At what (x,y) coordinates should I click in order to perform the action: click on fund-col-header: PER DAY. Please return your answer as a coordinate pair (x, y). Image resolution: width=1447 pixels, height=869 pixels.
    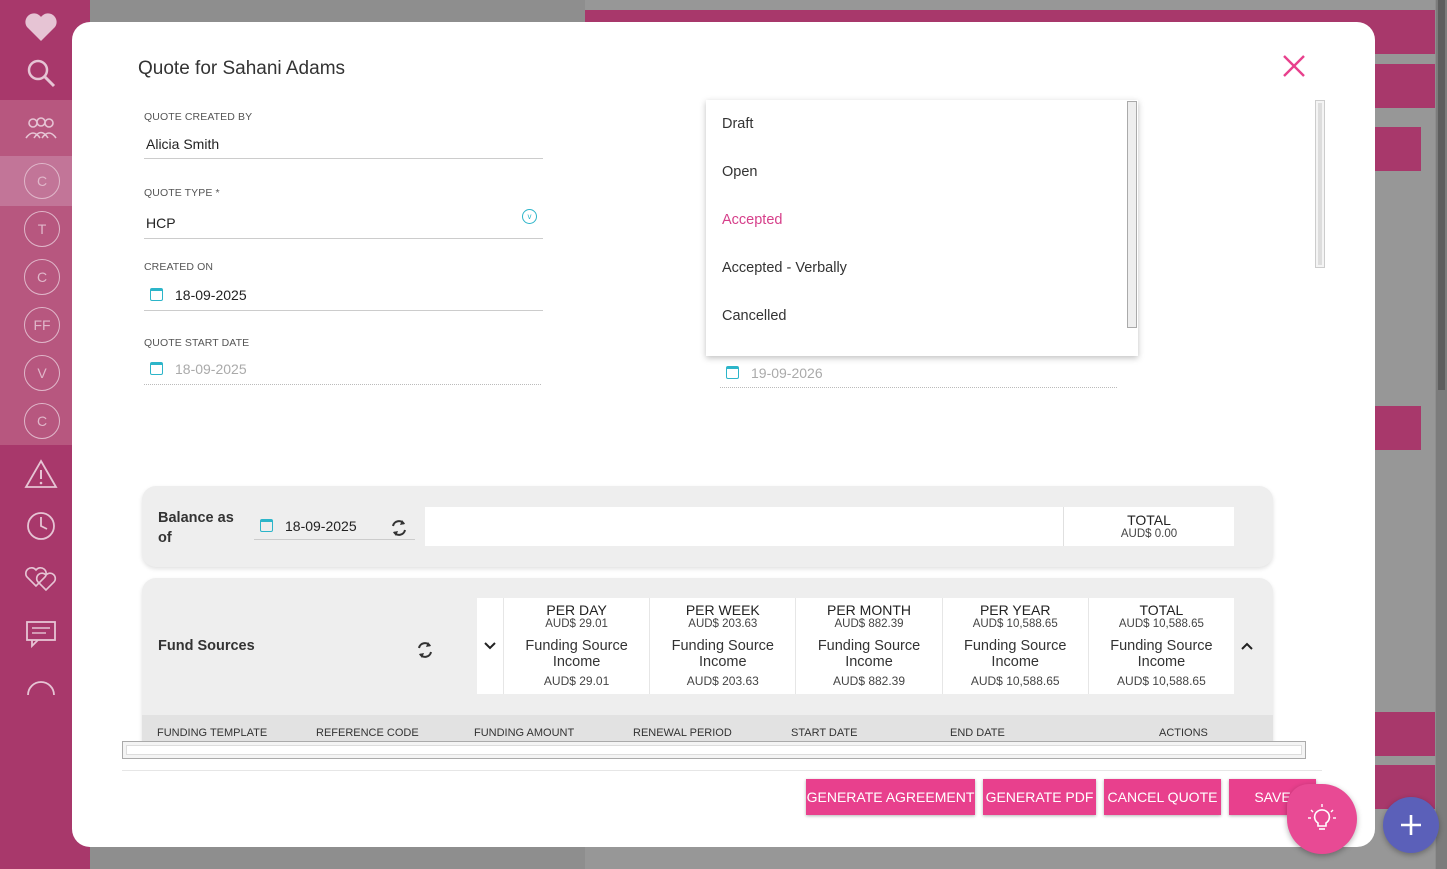
    Looking at the image, I should click on (576, 610).